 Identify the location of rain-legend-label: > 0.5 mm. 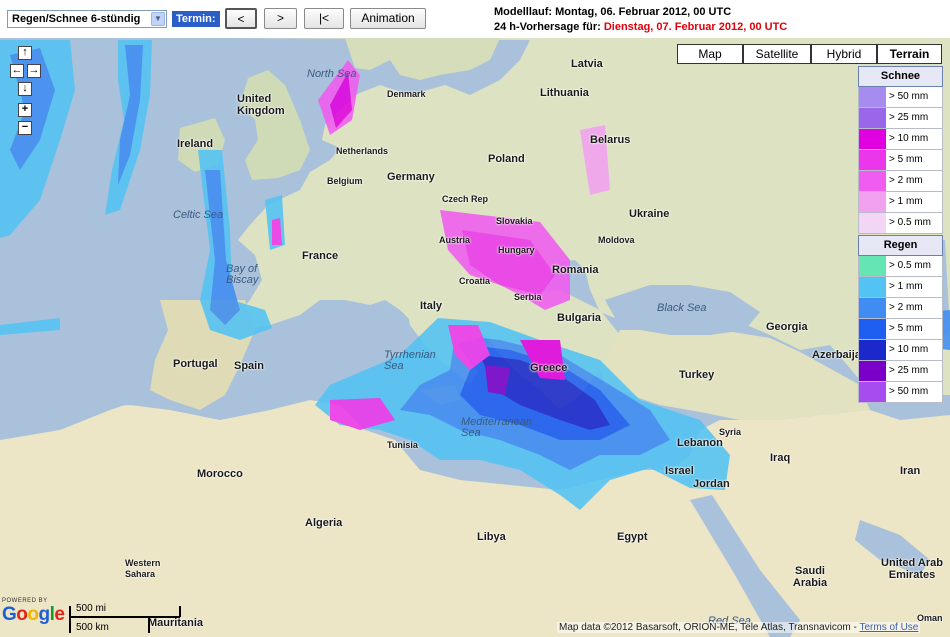
(910, 265).